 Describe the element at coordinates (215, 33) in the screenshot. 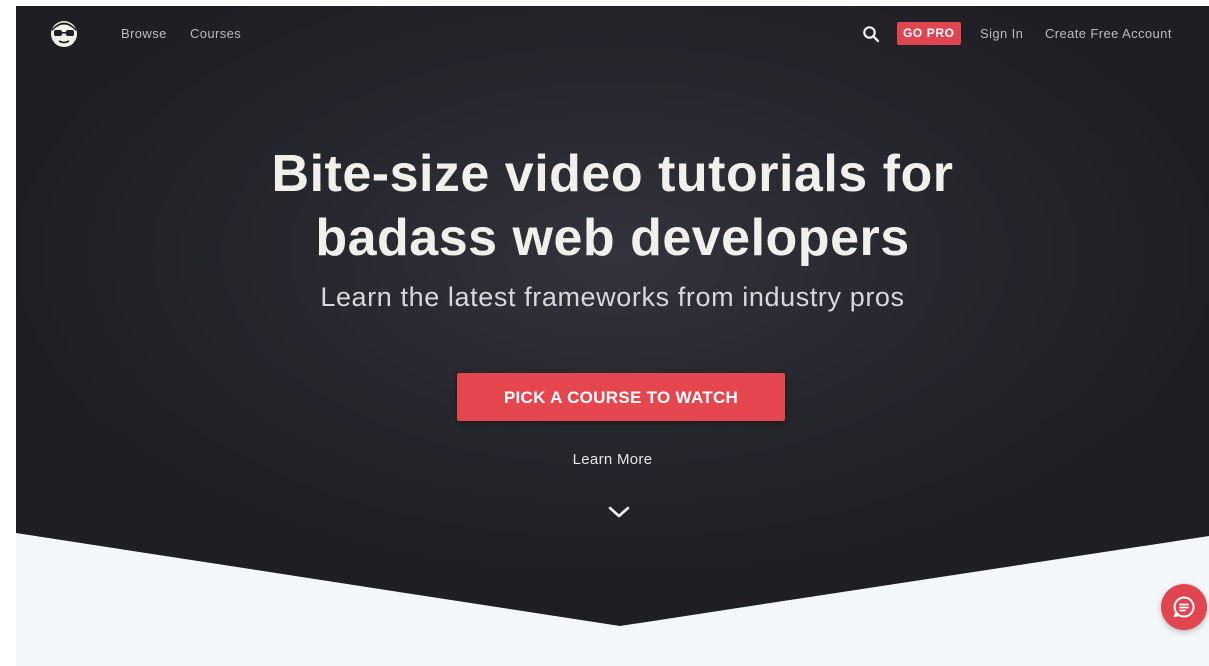

I see `nav-courses-link: Courses` at that location.